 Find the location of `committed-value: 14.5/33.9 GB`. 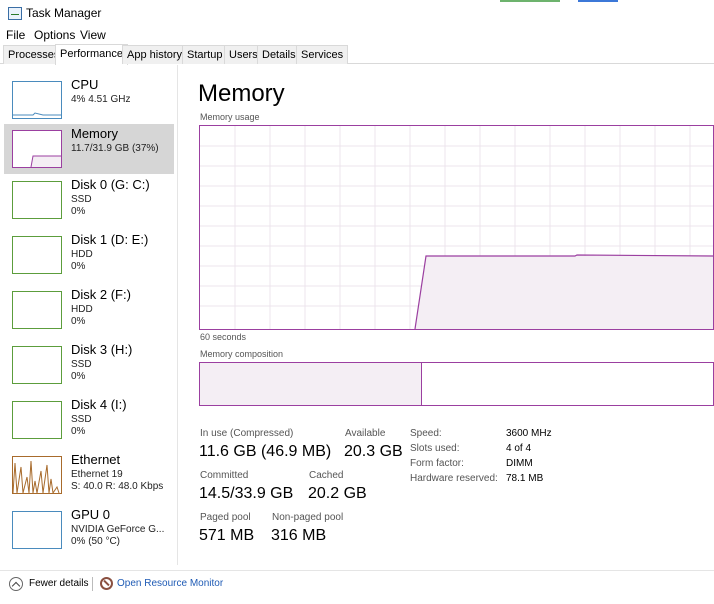

committed-value: 14.5/33.9 GB is located at coordinates (246, 493).